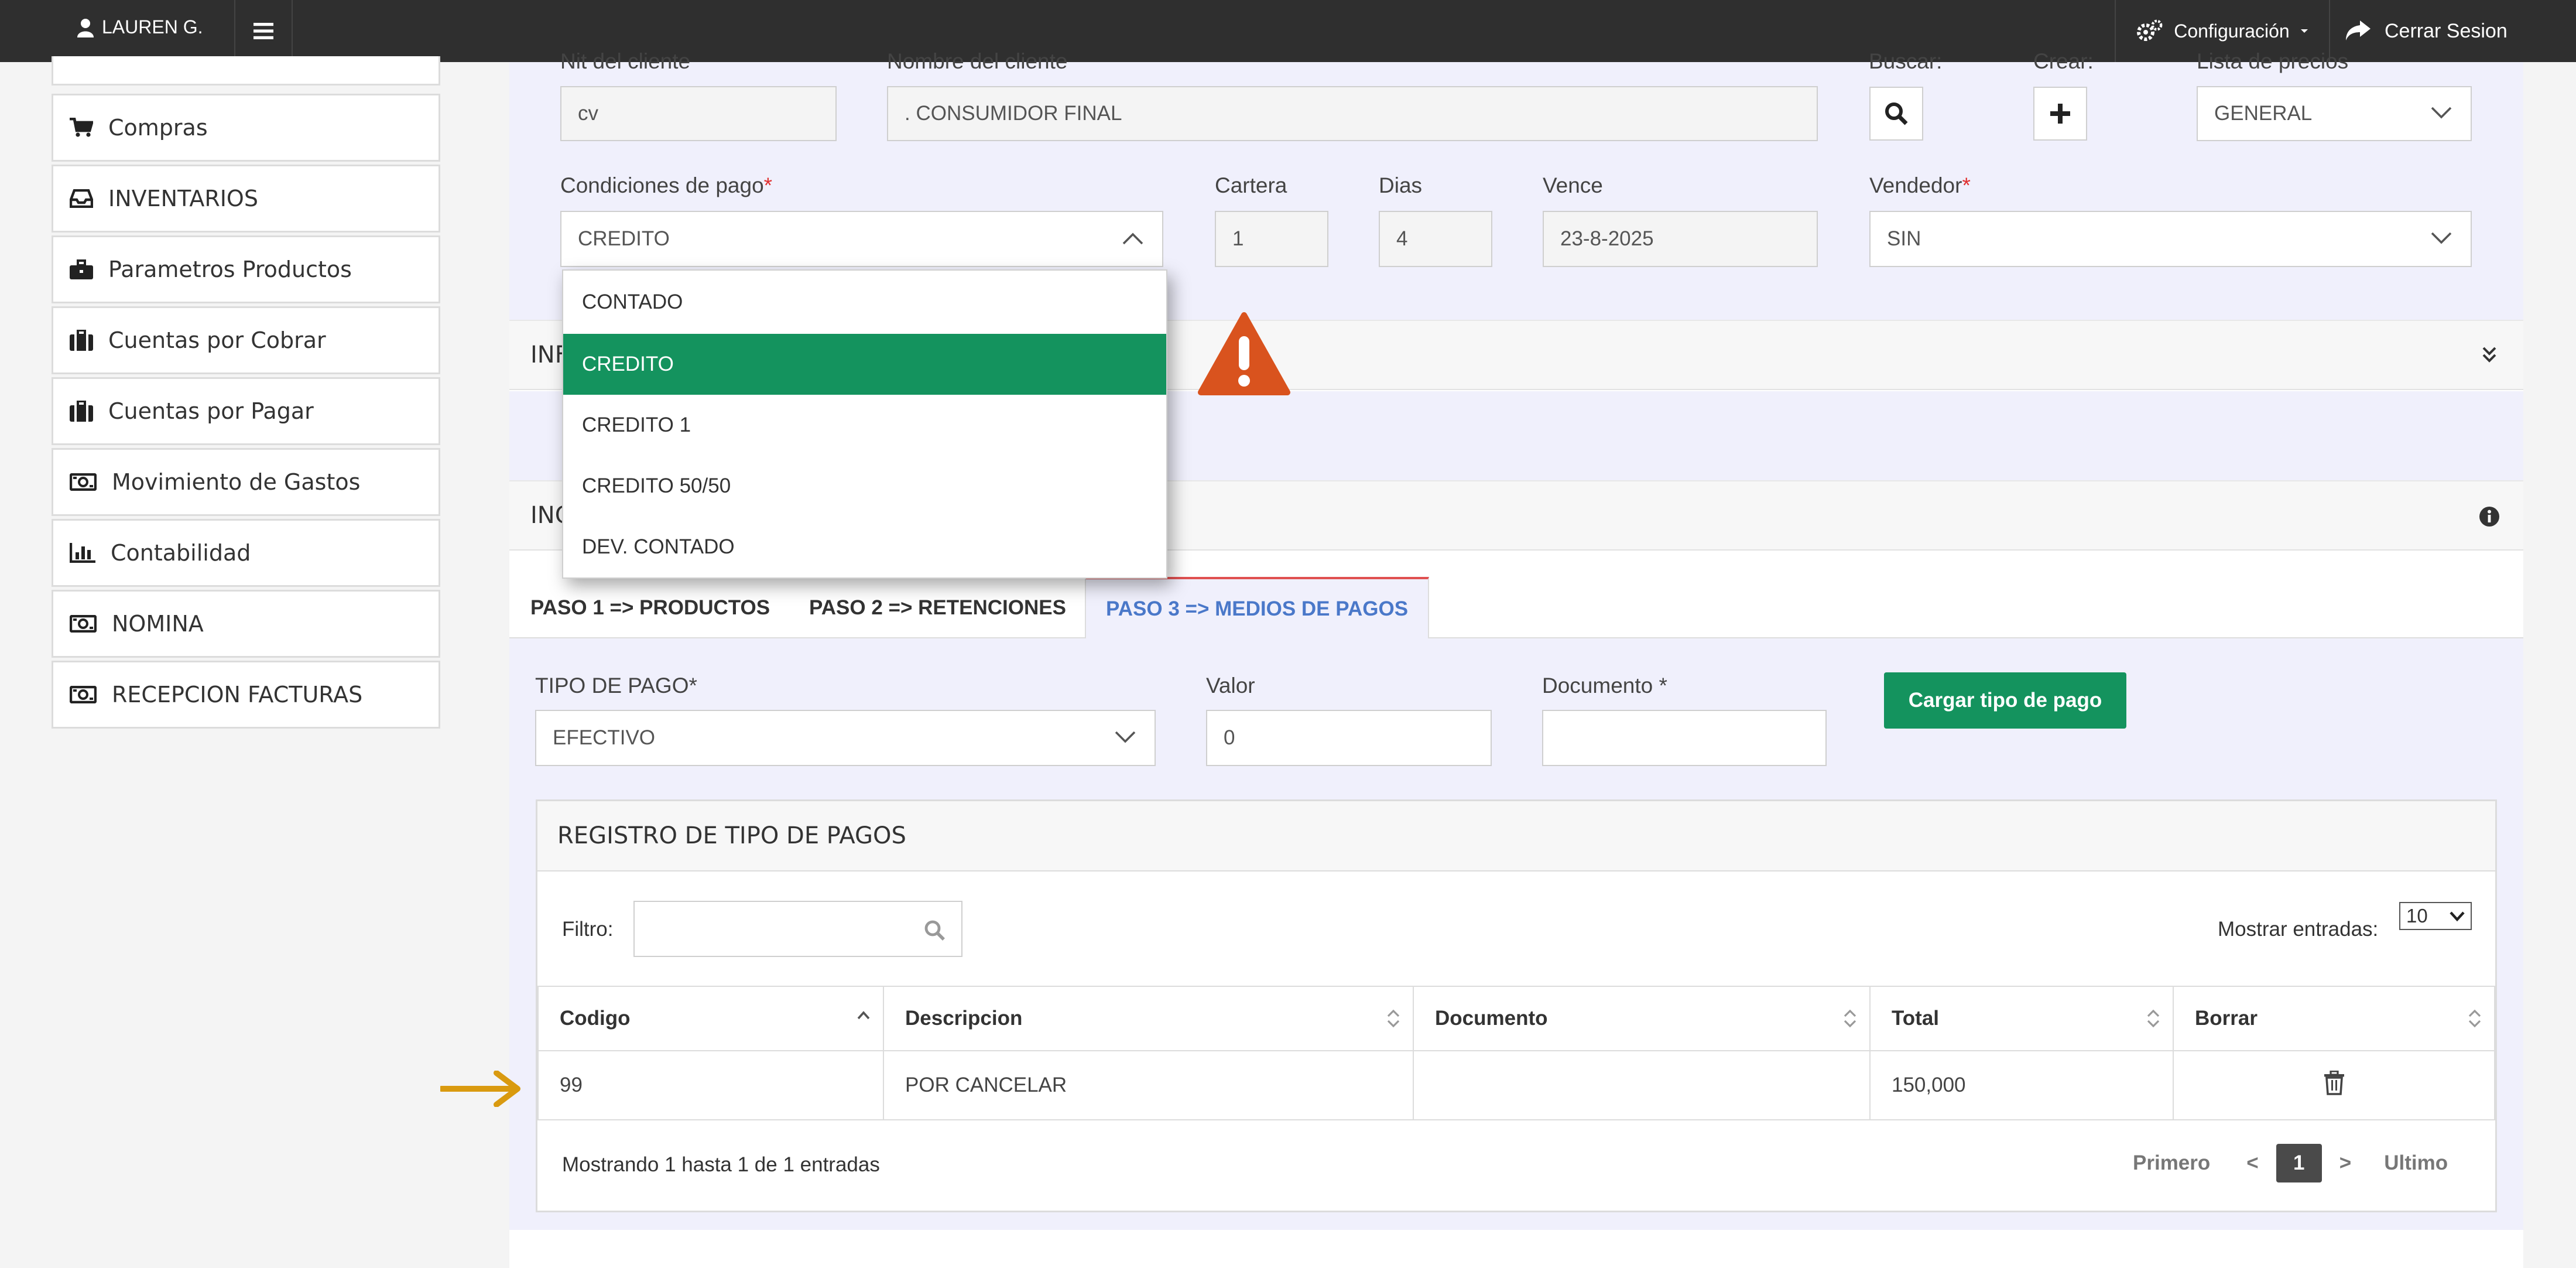 Image resolution: width=2576 pixels, height=1268 pixels. What do you see at coordinates (183, 198) in the screenshot?
I see `sidebar-item-label: INVENTARIOS` at bounding box center [183, 198].